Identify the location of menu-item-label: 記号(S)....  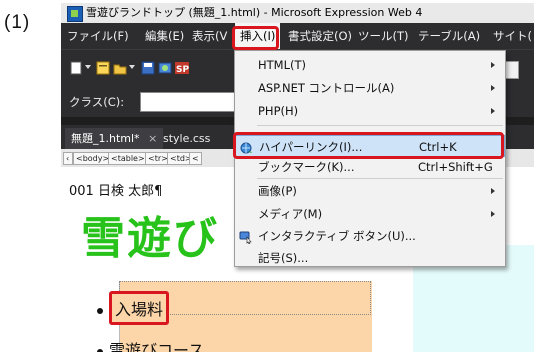
(283, 258).